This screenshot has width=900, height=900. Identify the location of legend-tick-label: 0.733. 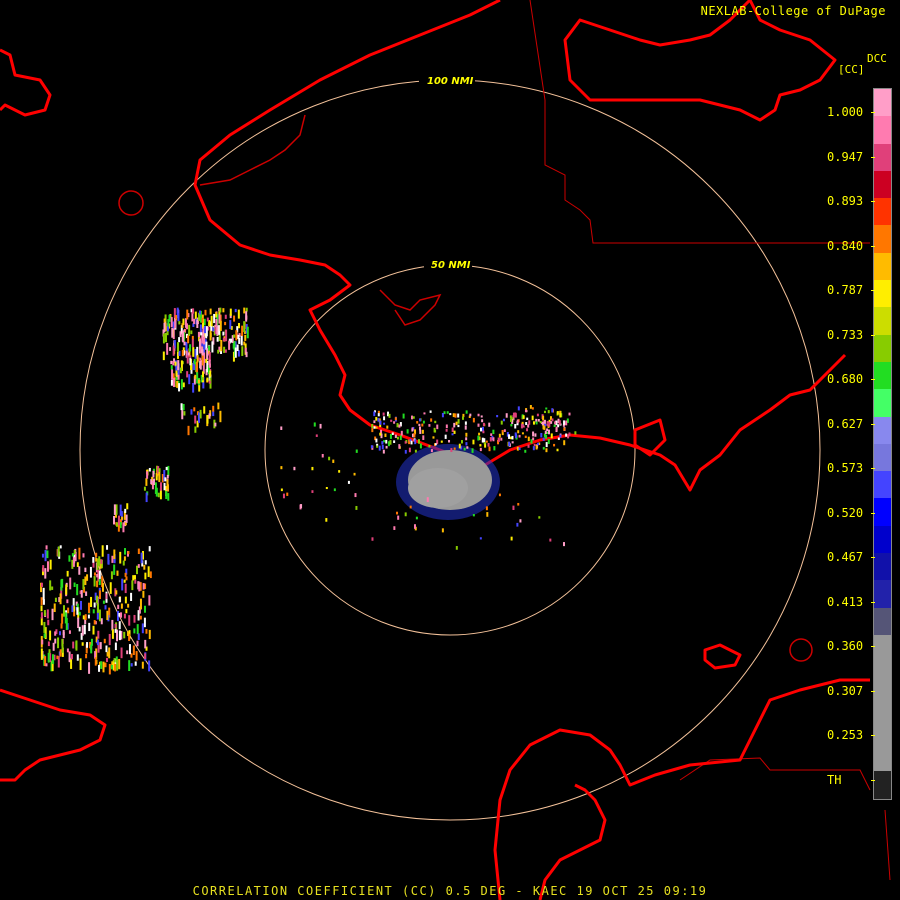
(851, 335).